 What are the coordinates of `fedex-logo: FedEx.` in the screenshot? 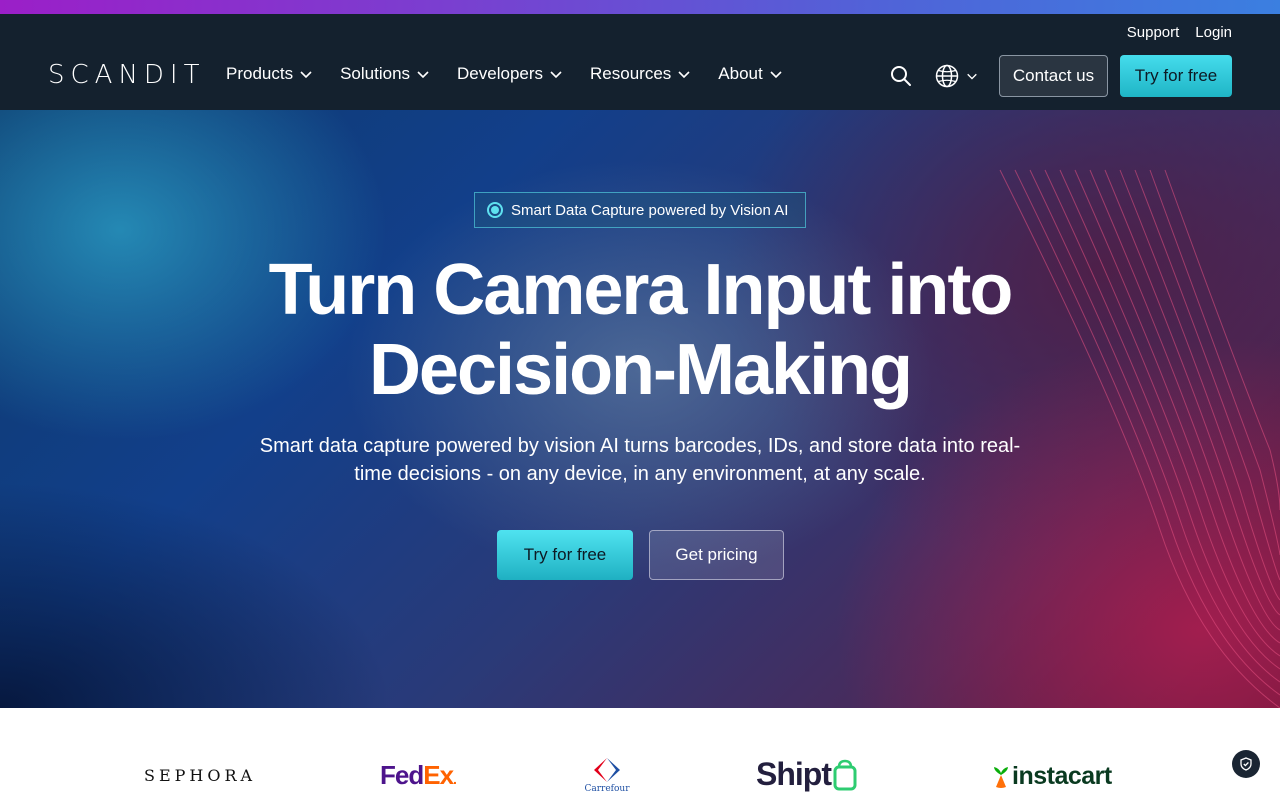 It's located at (418, 775).